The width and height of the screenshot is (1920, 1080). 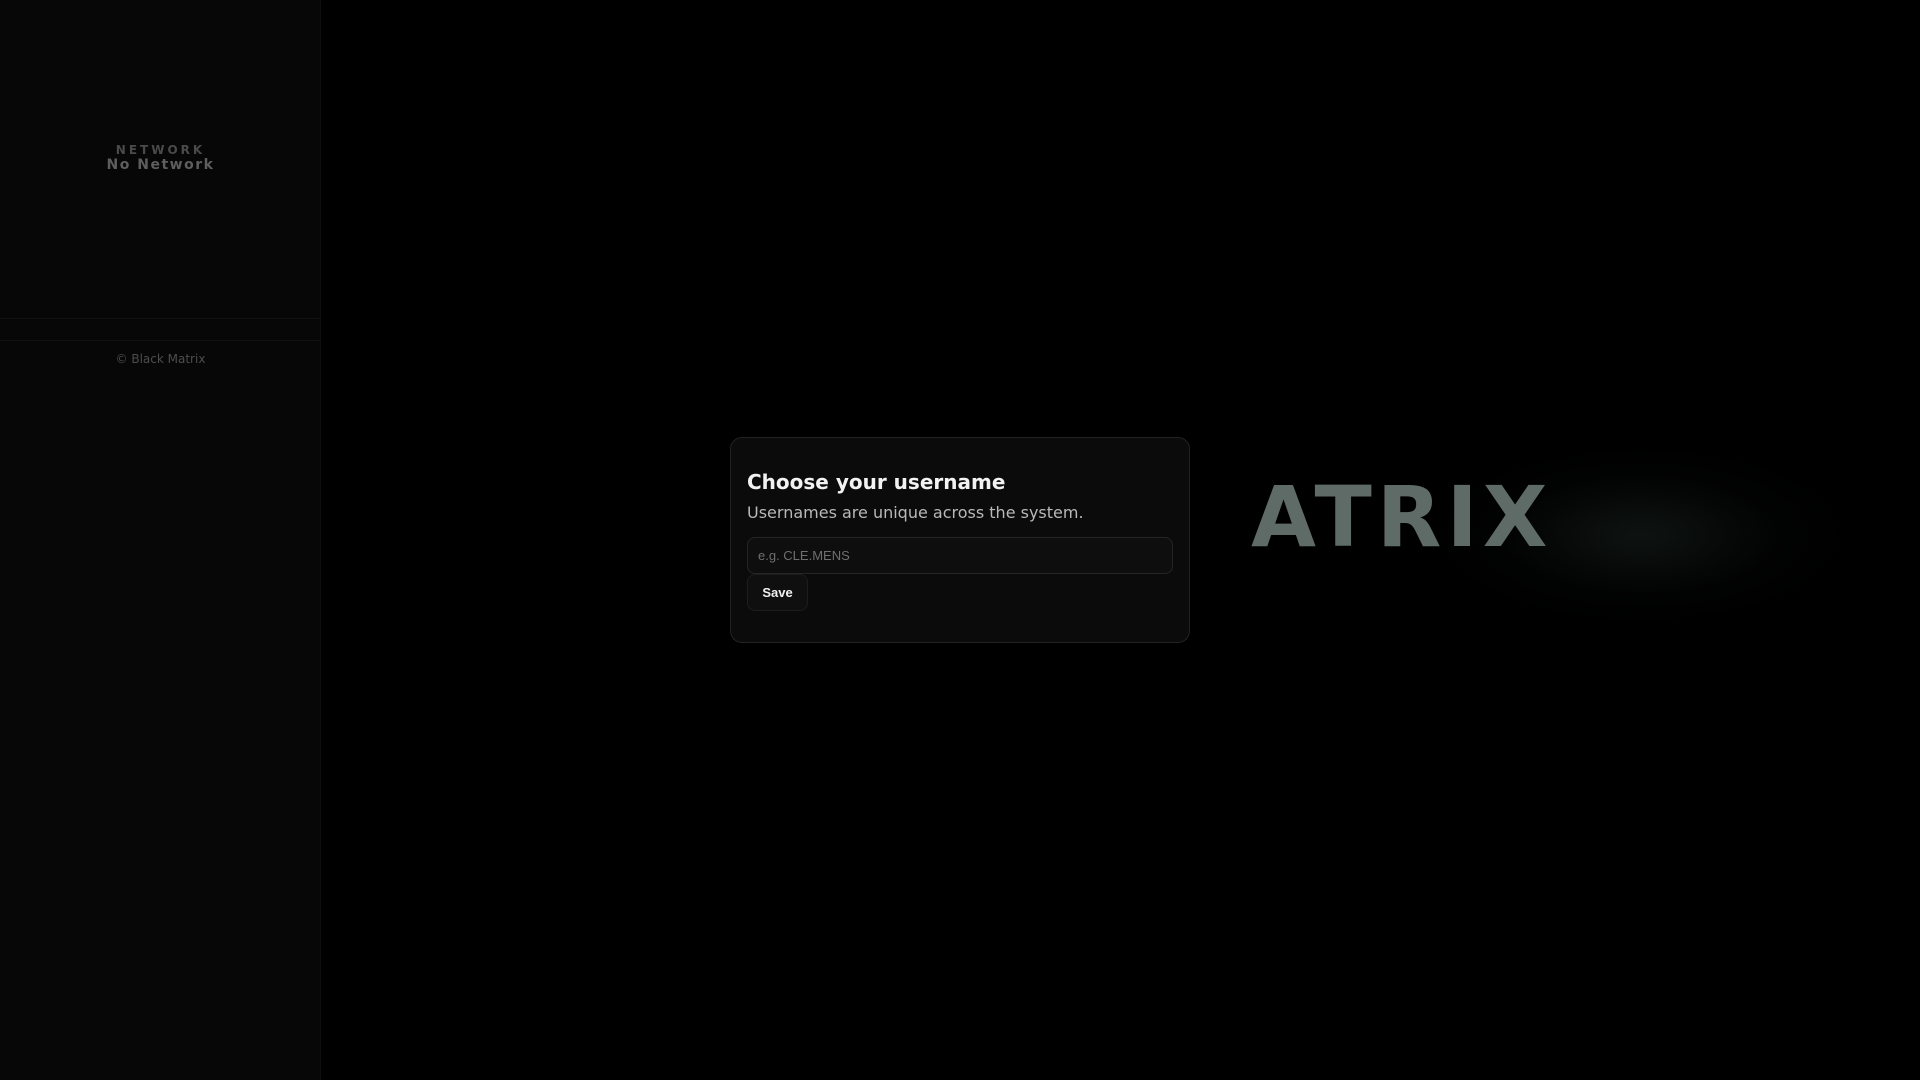 What do you see at coordinates (160, 318) in the screenshot?
I see `sidebar-divider-top` at bounding box center [160, 318].